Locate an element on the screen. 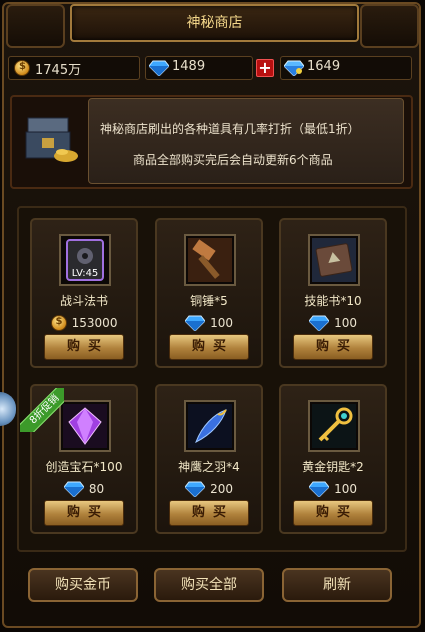  shop-item-card: 技能书*10 100 购买 is located at coordinates (333, 293).